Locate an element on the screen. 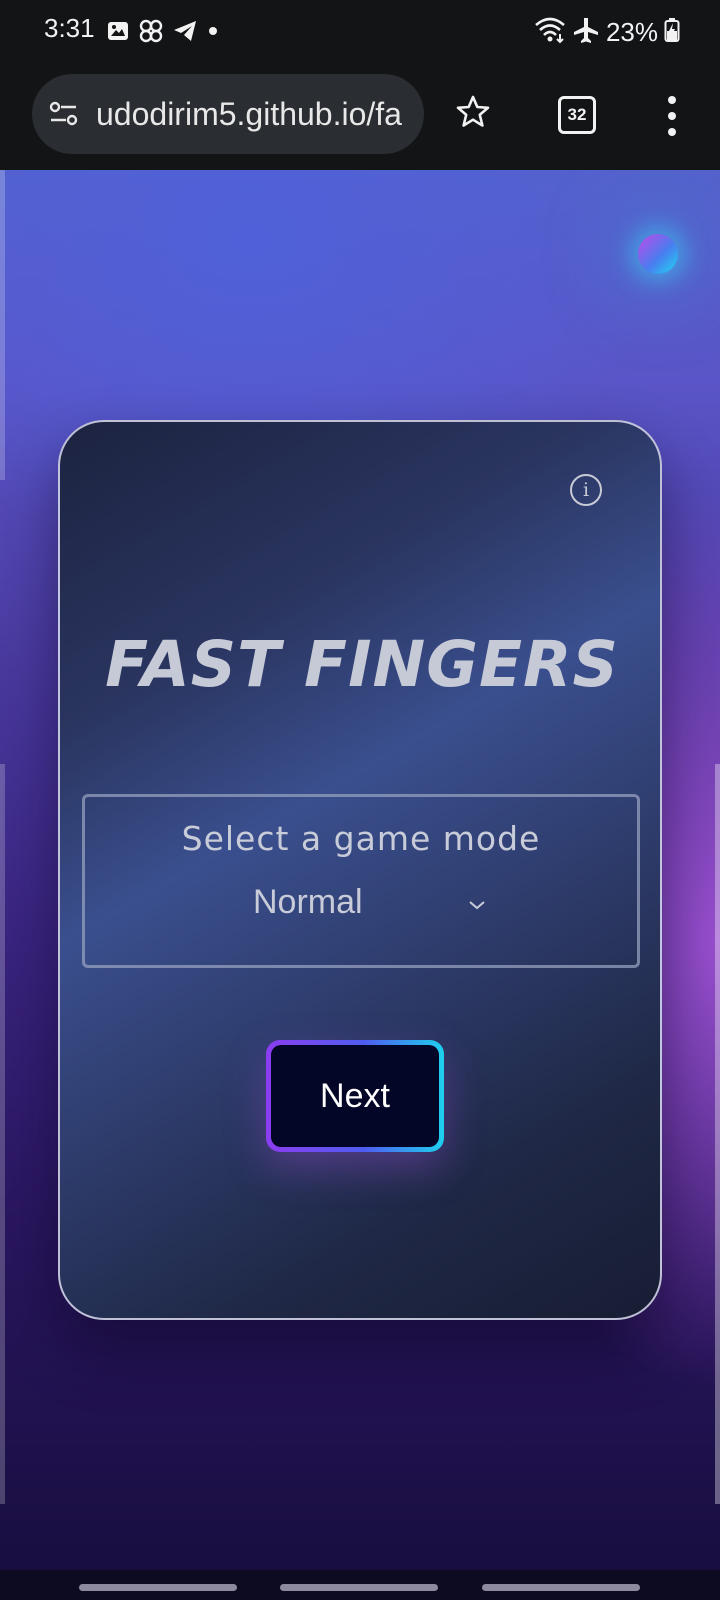 This screenshot has width=720, height=1600. url-text: udodirim5.github.io/fa is located at coordinates (254, 114).